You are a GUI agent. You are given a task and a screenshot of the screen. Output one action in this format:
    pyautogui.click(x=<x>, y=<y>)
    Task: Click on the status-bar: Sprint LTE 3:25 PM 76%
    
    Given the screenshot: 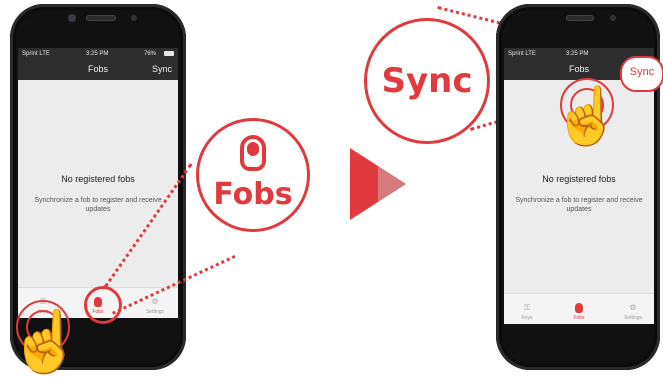 What is the action you would take?
    pyautogui.click(x=98, y=54)
    